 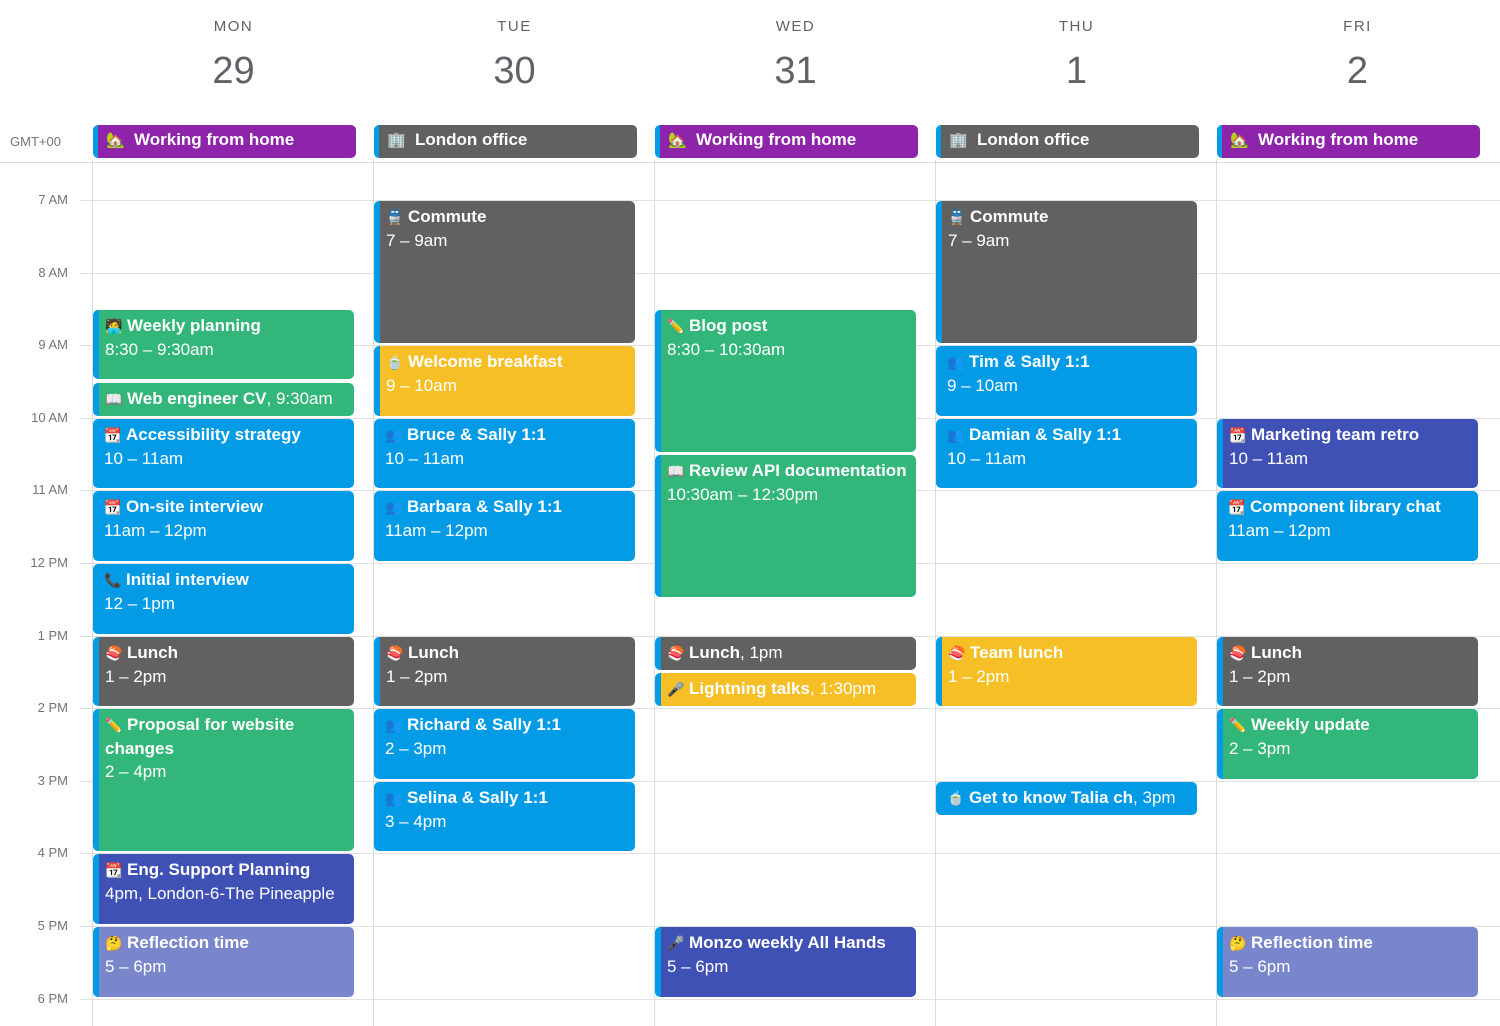 I want to click on hour-label: 12 PM, so click(x=49, y=562).